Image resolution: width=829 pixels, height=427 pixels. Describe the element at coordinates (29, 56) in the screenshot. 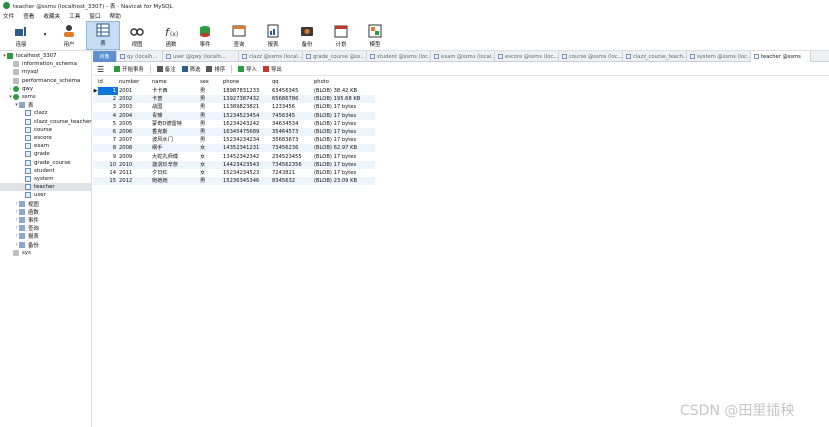

I see `tree-item: ▾ localhost_3307` at that location.